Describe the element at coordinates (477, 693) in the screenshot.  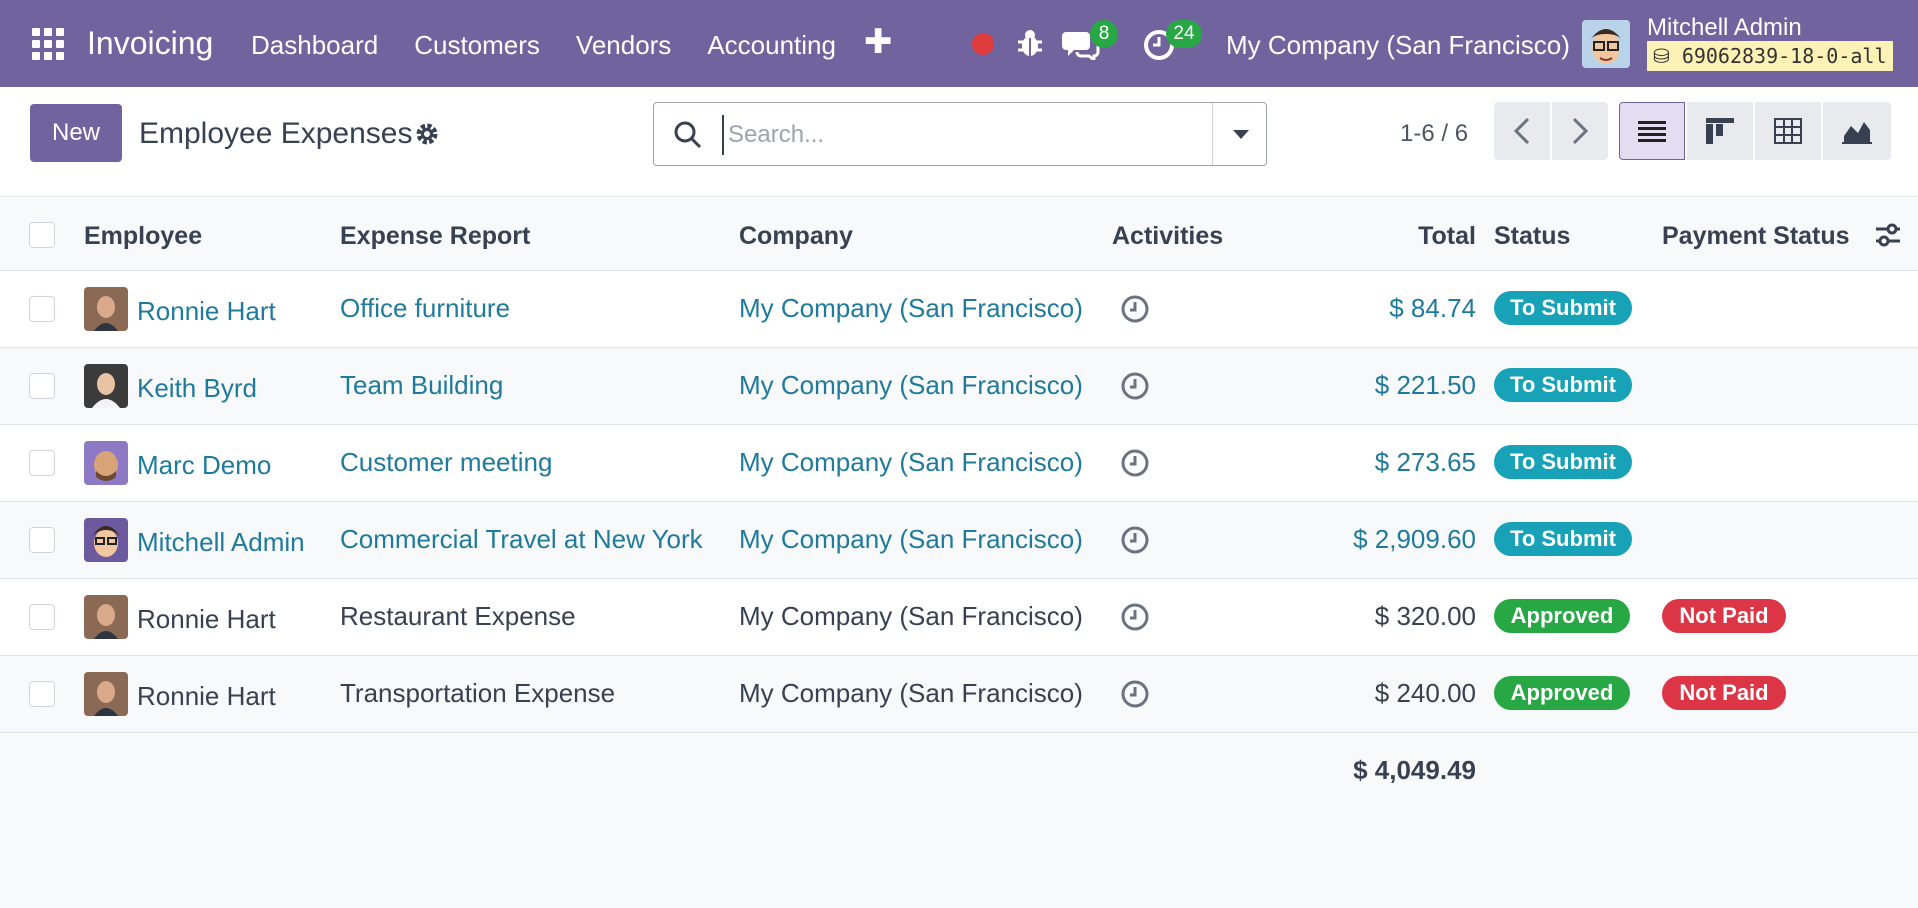
I see `expense-report: Transportation Expense` at that location.